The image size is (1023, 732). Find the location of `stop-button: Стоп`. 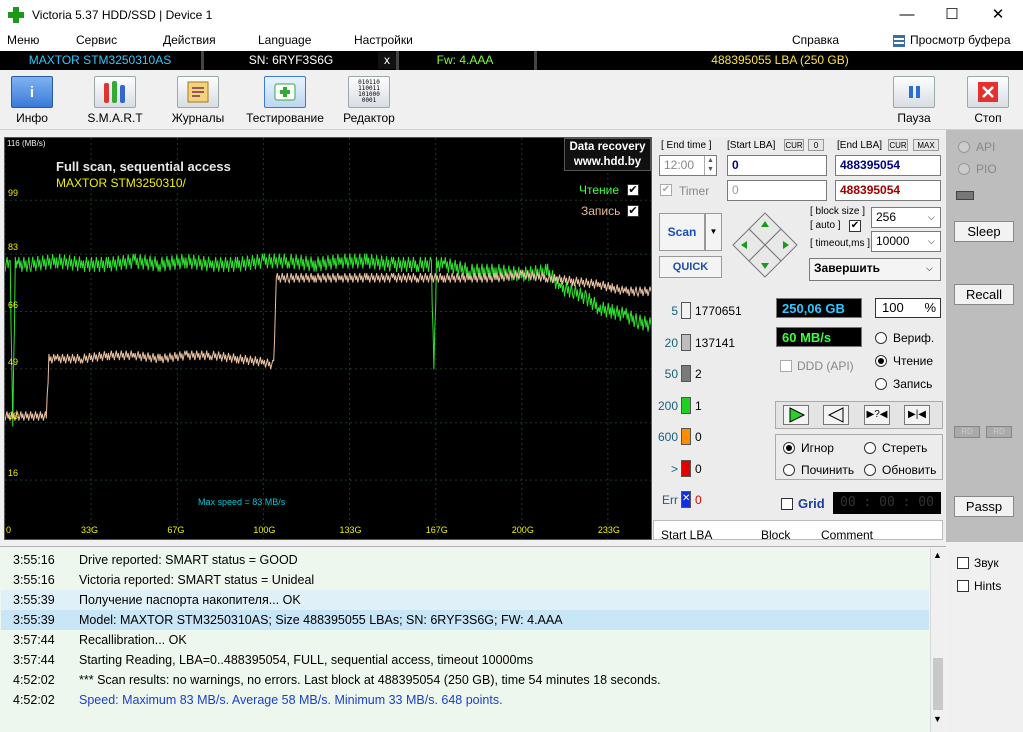

stop-button: Стоп is located at coordinates (988, 101).